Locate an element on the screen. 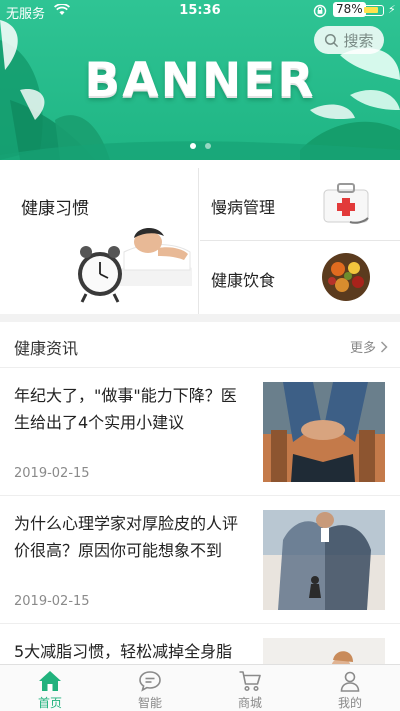  search-label: 搜索 is located at coordinates (358, 40).